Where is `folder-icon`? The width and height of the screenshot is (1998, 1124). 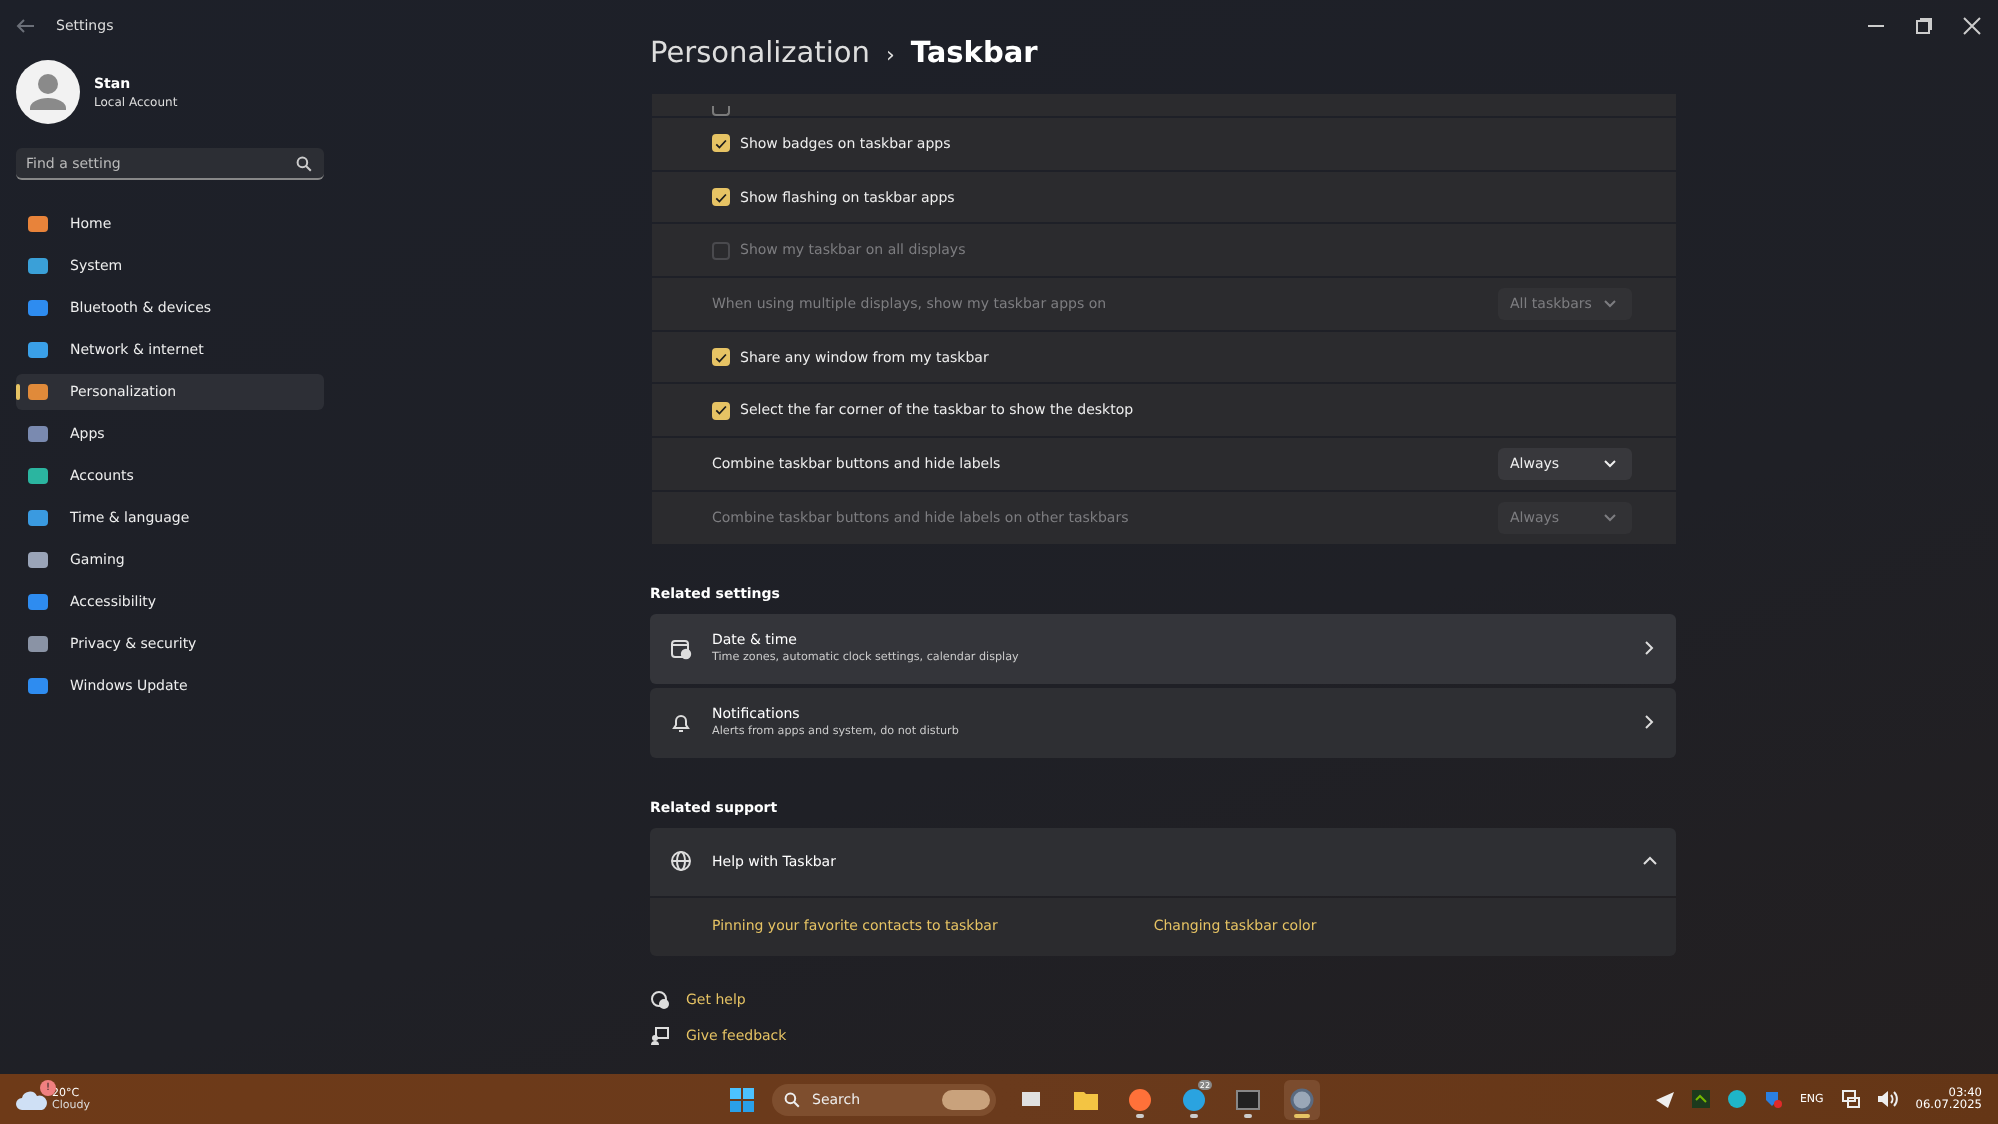
folder-icon is located at coordinates (1086, 1099).